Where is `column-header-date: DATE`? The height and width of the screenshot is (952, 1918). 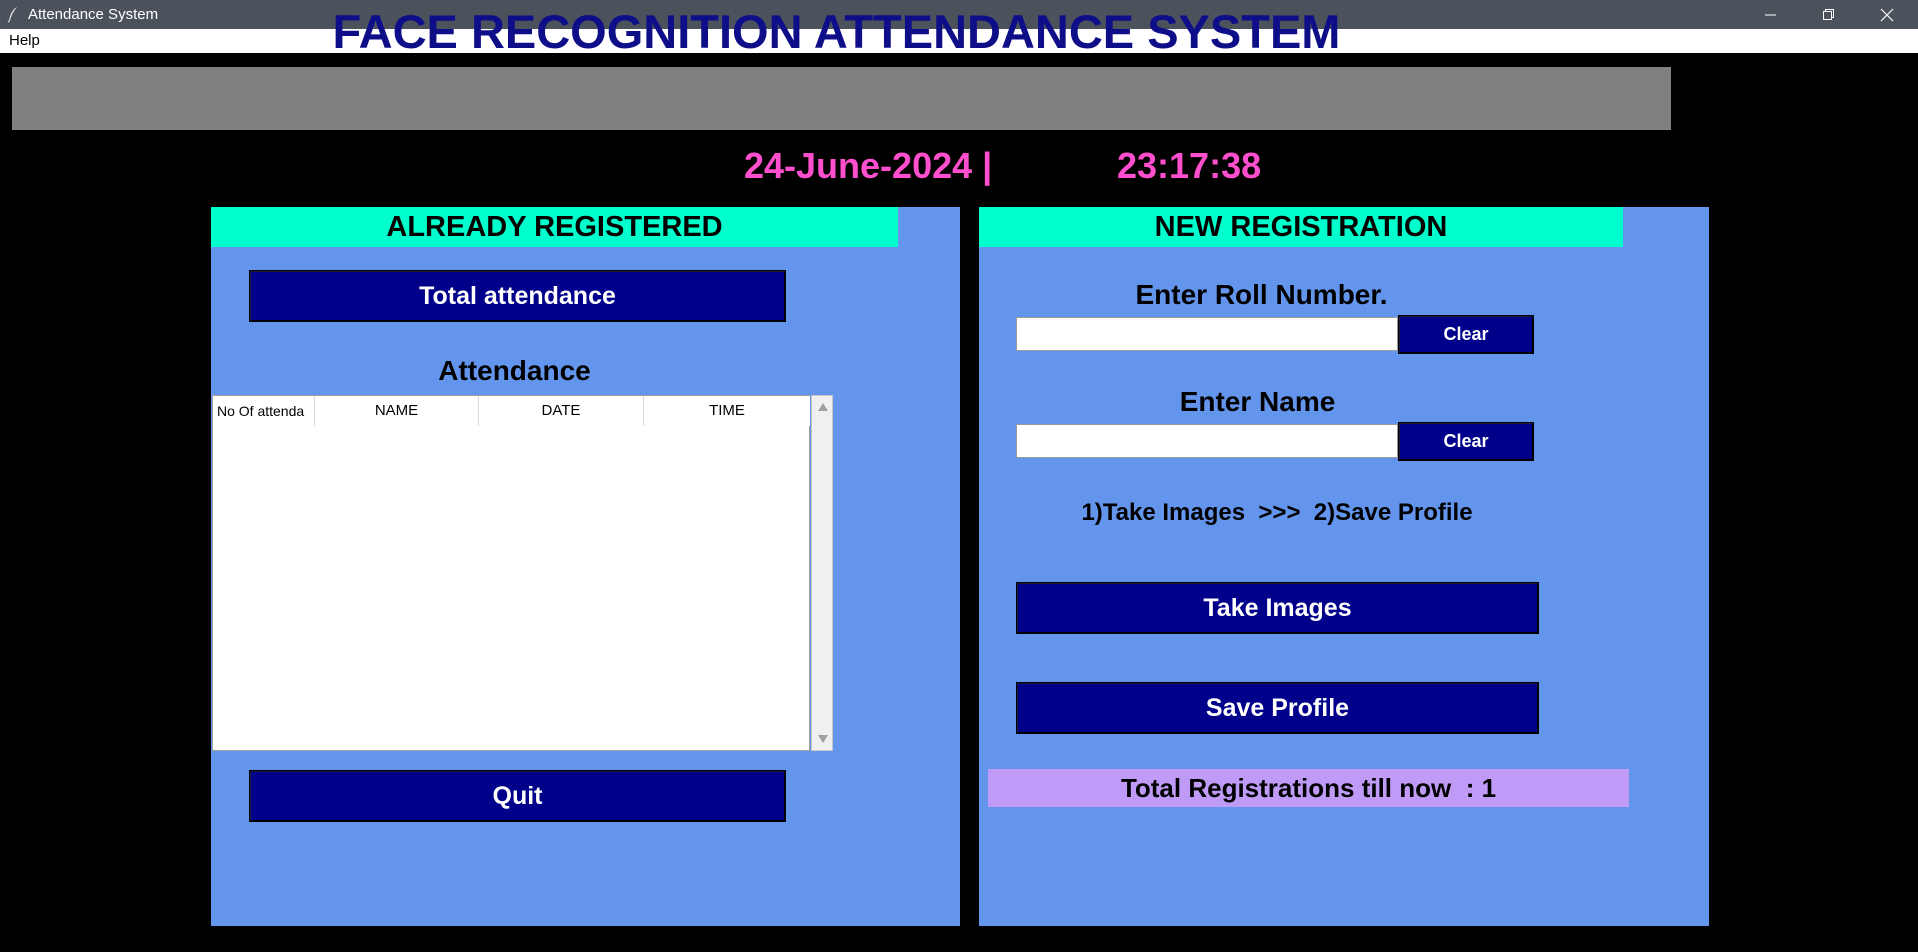
column-header-date: DATE is located at coordinates (561, 411).